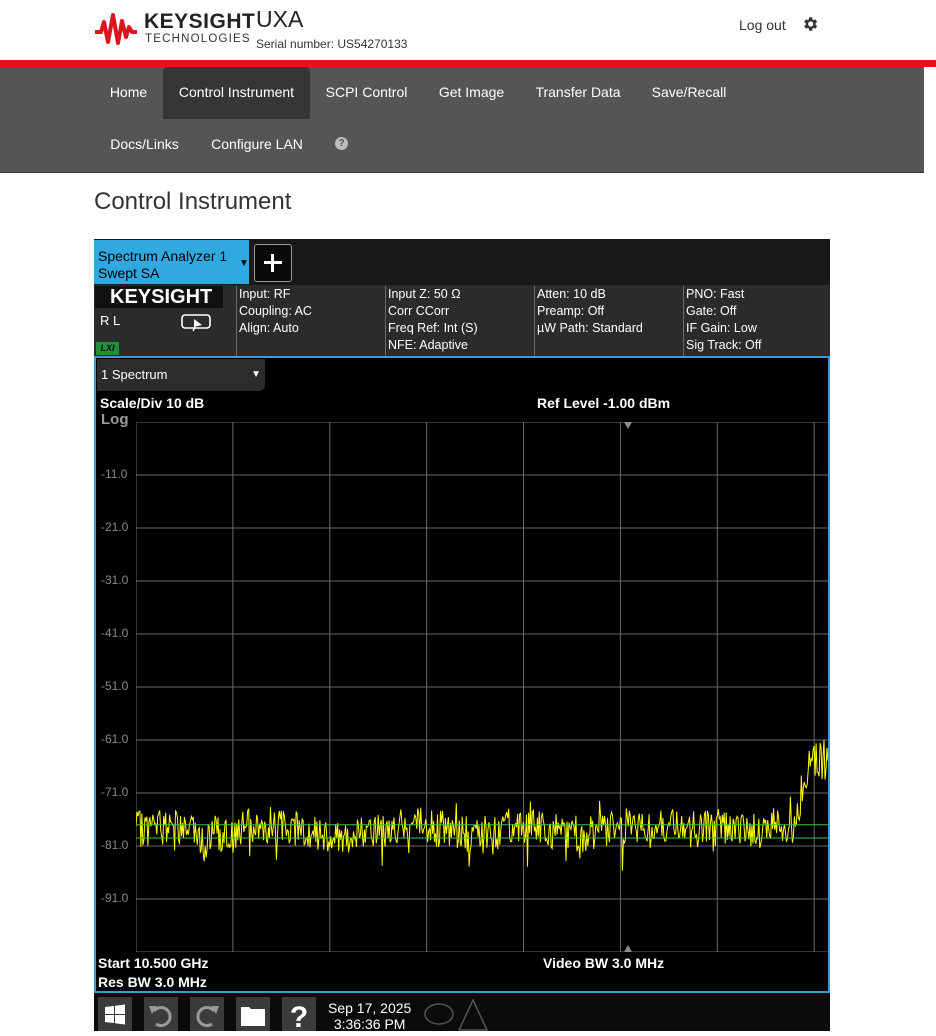  Describe the element at coordinates (159, 297) in the screenshot. I see `instrument-brand: KEYSIGHT` at that location.